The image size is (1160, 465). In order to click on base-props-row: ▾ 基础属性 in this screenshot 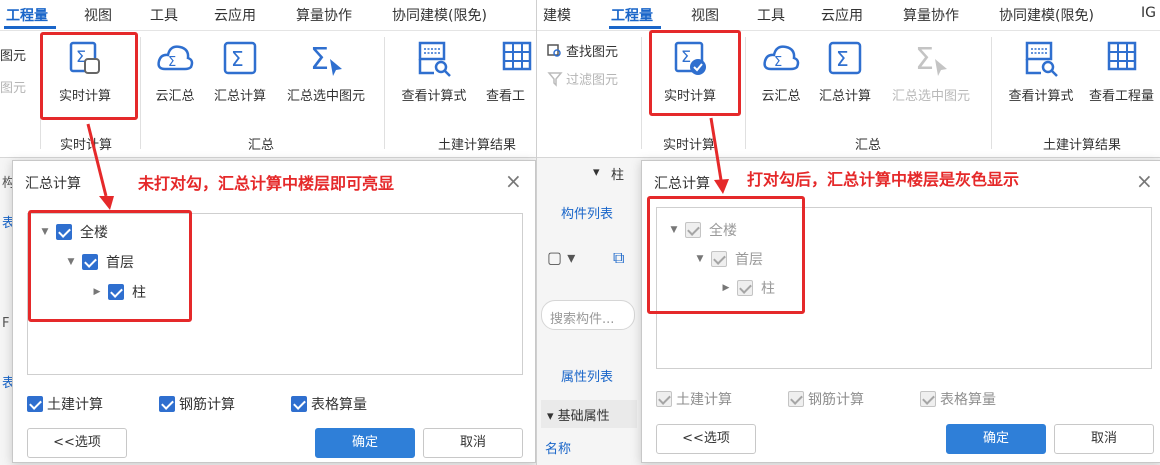, I will do `click(589, 414)`.